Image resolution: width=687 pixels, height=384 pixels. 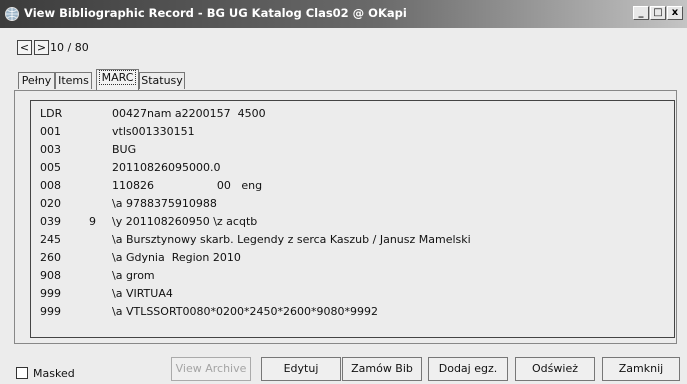 I want to click on marc-row: 039 9 \y 201108260950 \z acqtb, so click(x=351, y=224).